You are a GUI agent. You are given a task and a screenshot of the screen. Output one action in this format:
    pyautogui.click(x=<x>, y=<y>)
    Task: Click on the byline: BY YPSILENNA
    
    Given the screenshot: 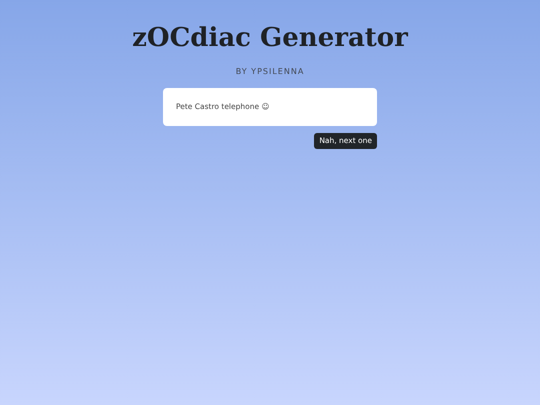 What is the action you would take?
    pyautogui.click(x=270, y=72)
    